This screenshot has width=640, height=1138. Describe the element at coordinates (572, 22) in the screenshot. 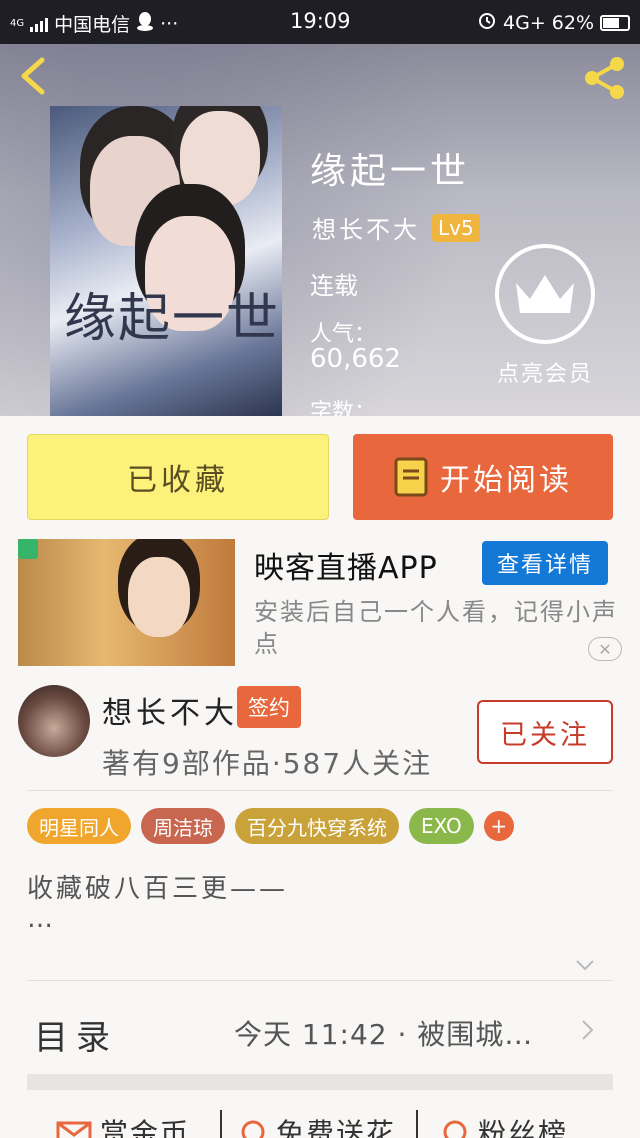

I see `battery-percent: 62%` at that location.